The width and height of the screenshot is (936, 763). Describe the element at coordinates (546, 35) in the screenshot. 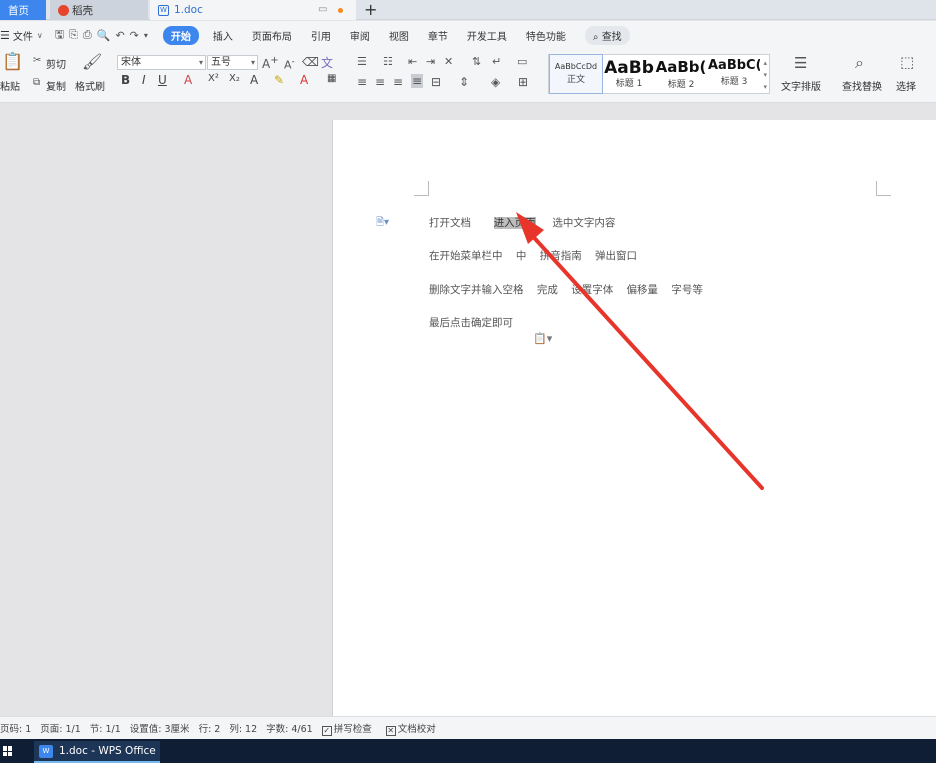

I see `tab-features: 特色功能` at that location.